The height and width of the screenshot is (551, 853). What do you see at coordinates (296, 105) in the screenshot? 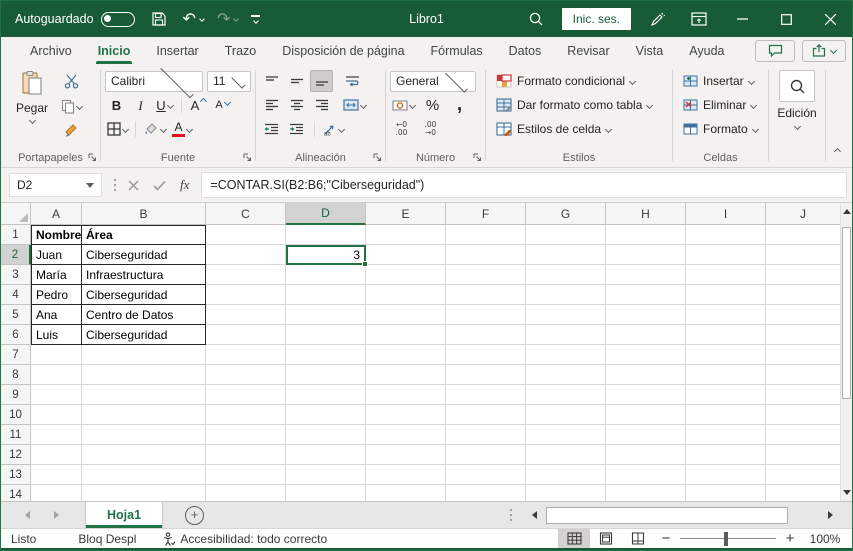
I see `align-center-button` at bounding box center [296, 105].